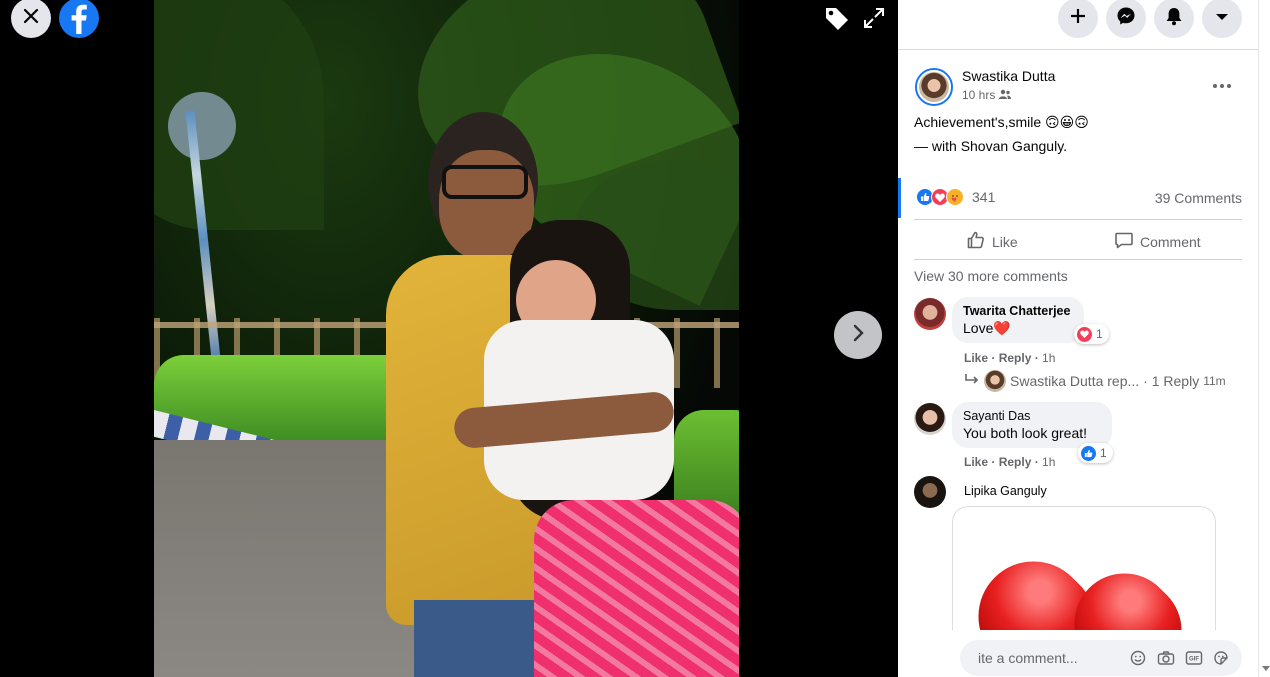 This screenshot has width=1270, height=677. Describe the element at coordinates (937, 146) in the screenshot. I see `with-prefix: — with` at that location.